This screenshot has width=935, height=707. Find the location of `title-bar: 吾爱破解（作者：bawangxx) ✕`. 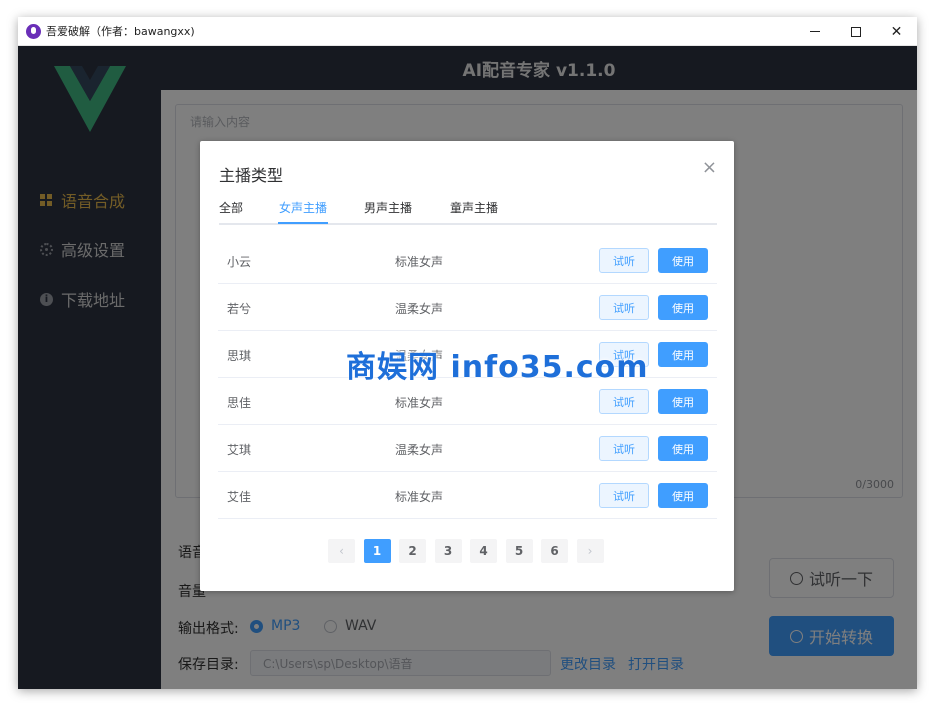

title-bar: 吾爱破解（作者：bawangxx) ✕ is located at coordinates (467, 31).